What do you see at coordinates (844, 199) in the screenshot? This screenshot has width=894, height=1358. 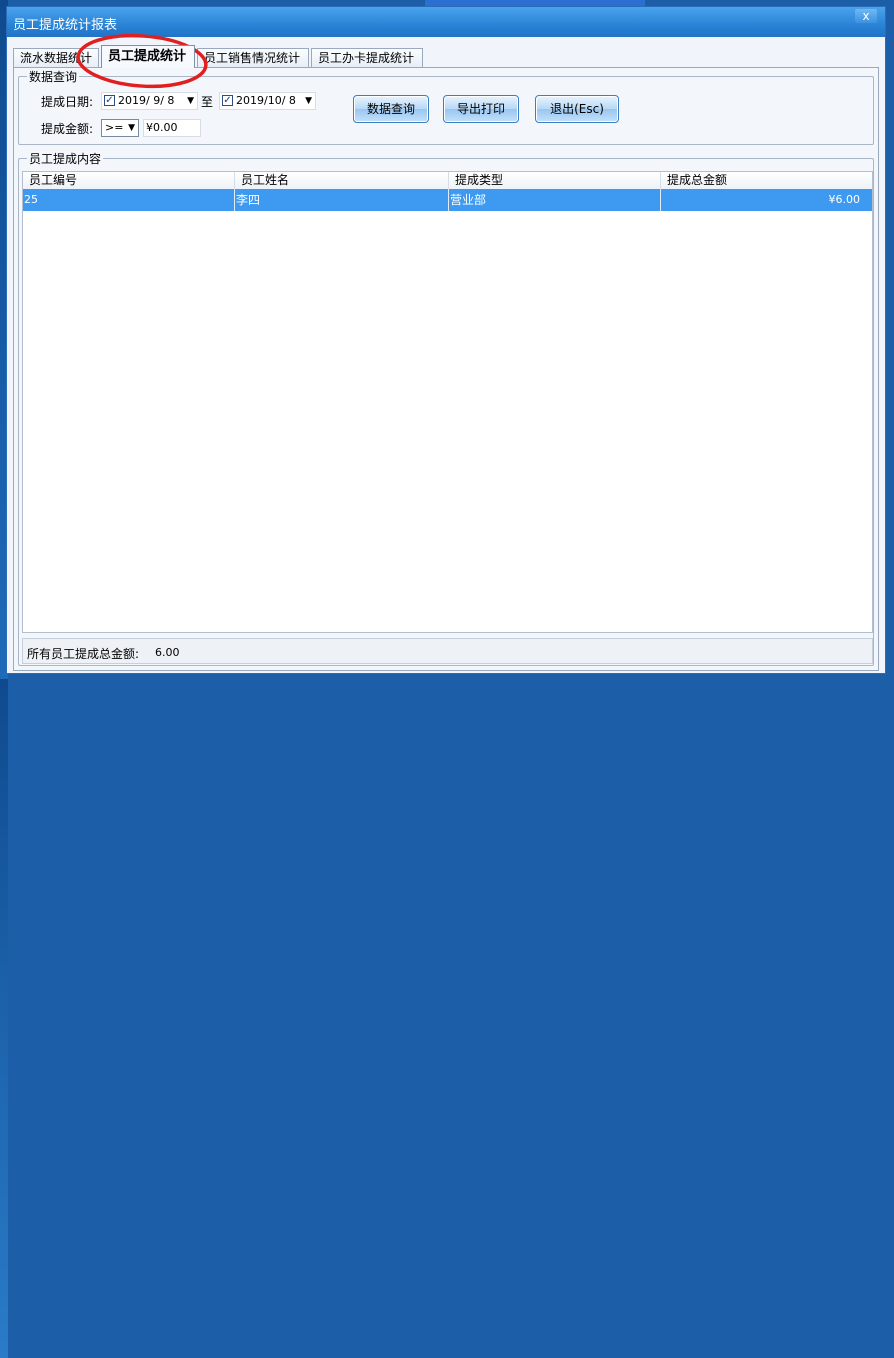 I see `cell-commission-amount: ¥6.00` at bounding box center [844, 199].